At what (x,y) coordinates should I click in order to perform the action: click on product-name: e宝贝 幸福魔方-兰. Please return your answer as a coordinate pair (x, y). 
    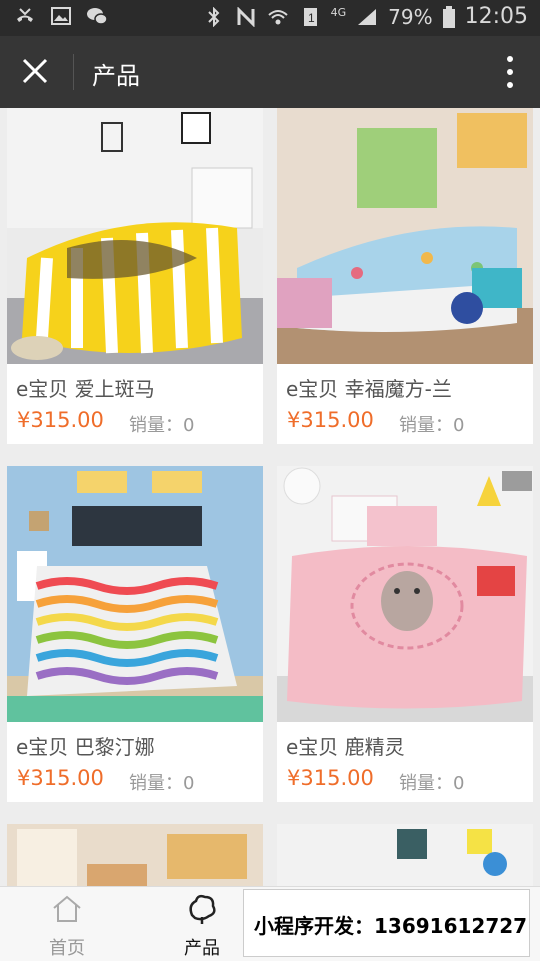
    Looking at the image, I should click on (369, 389).